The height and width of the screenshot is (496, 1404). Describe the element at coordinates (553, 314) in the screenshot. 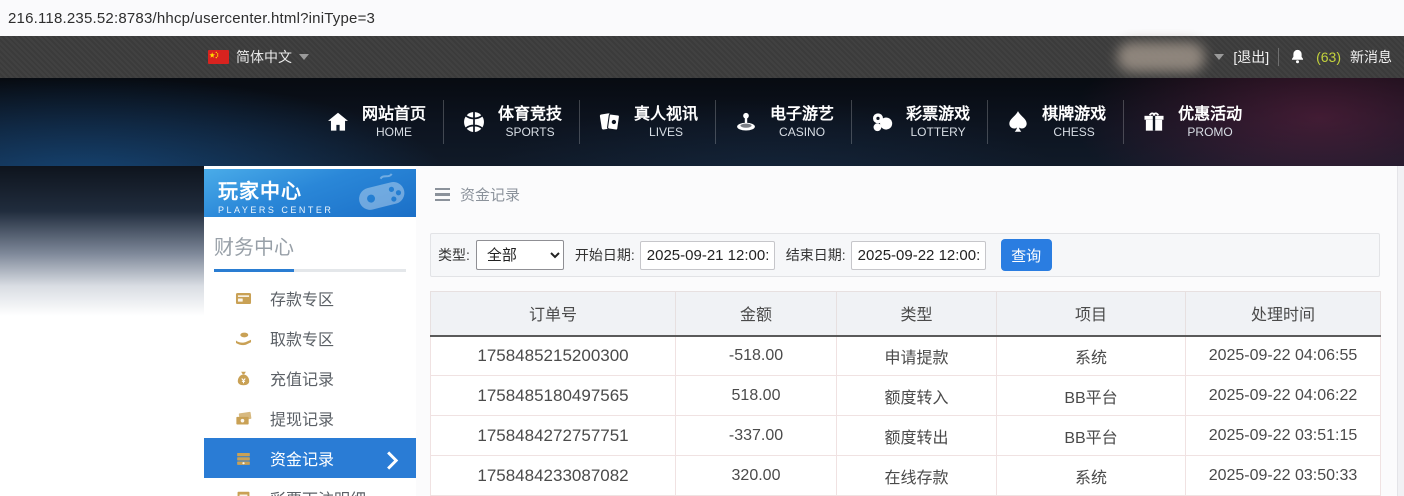

I see `col-header-order-no: 订单号` at that location.